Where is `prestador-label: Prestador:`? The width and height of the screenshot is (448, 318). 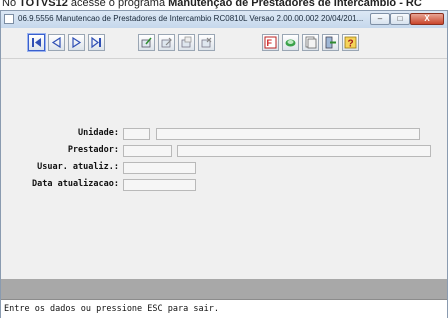 prestador-label: Prestador: is located at coordinates (93, 150).